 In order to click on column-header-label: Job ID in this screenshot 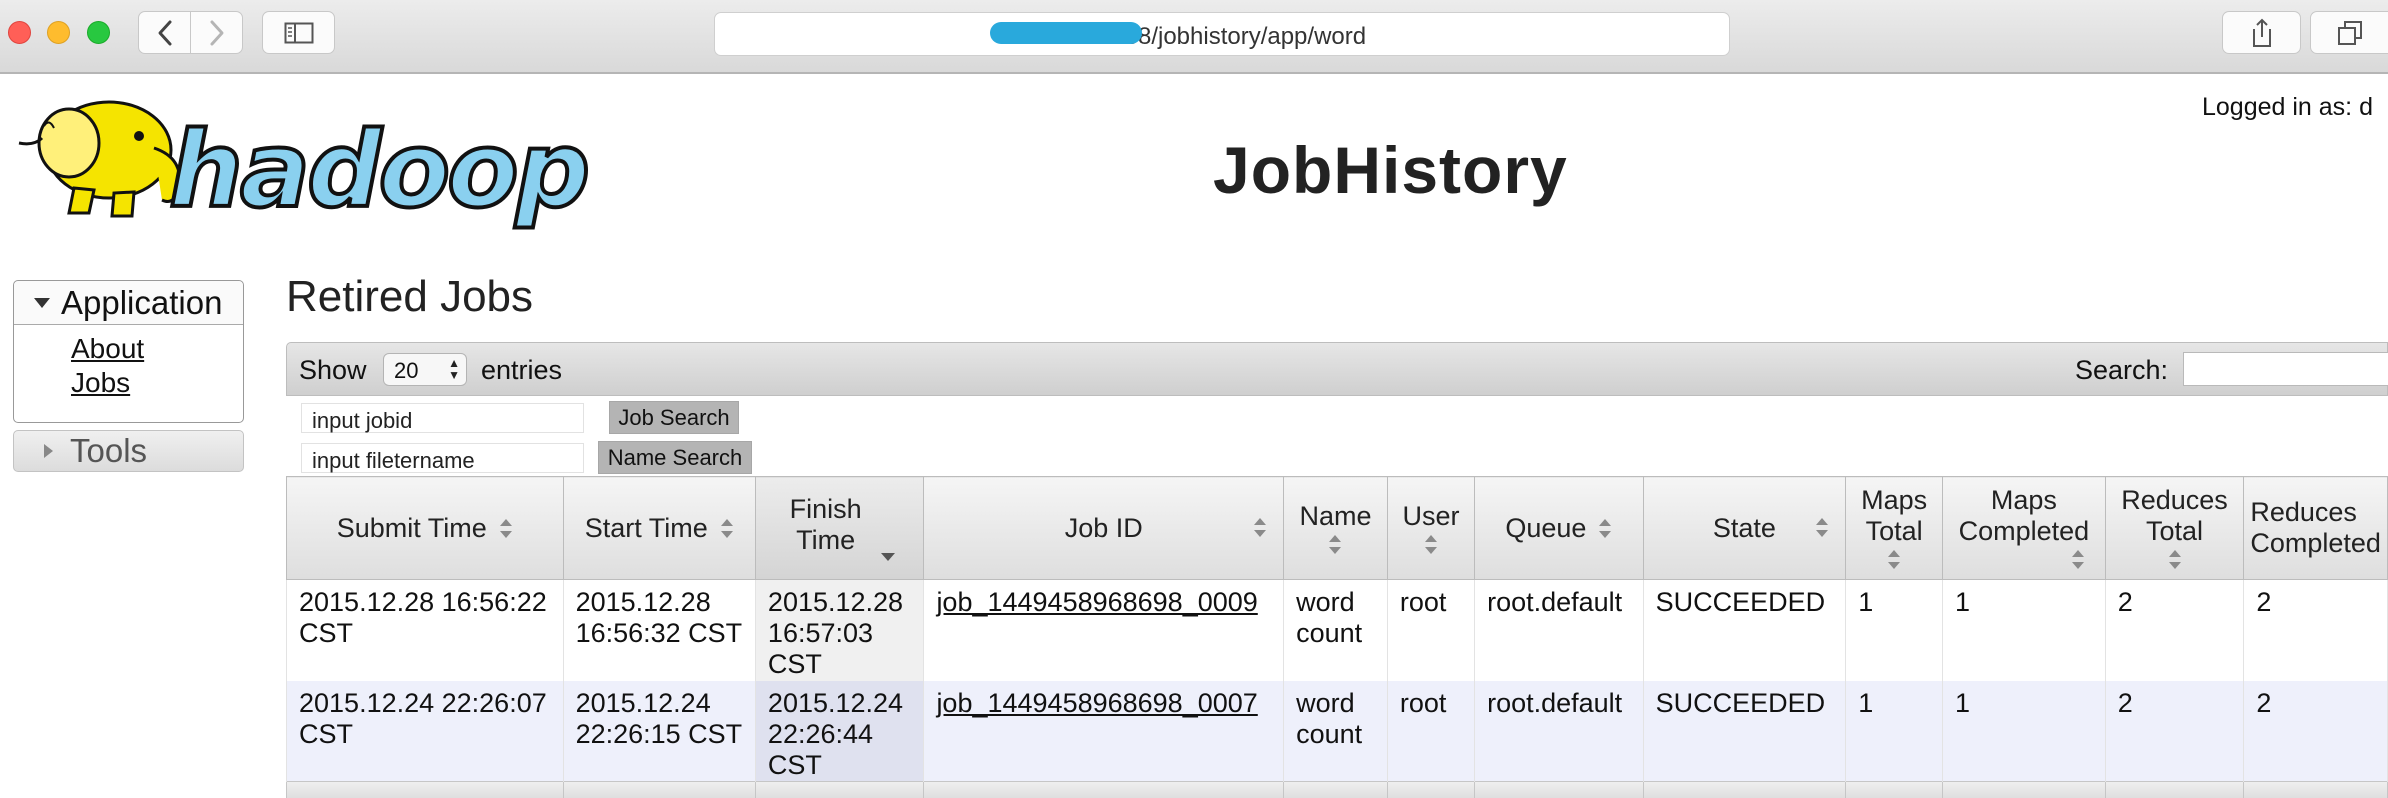, I will do `click(1103, 527)`.